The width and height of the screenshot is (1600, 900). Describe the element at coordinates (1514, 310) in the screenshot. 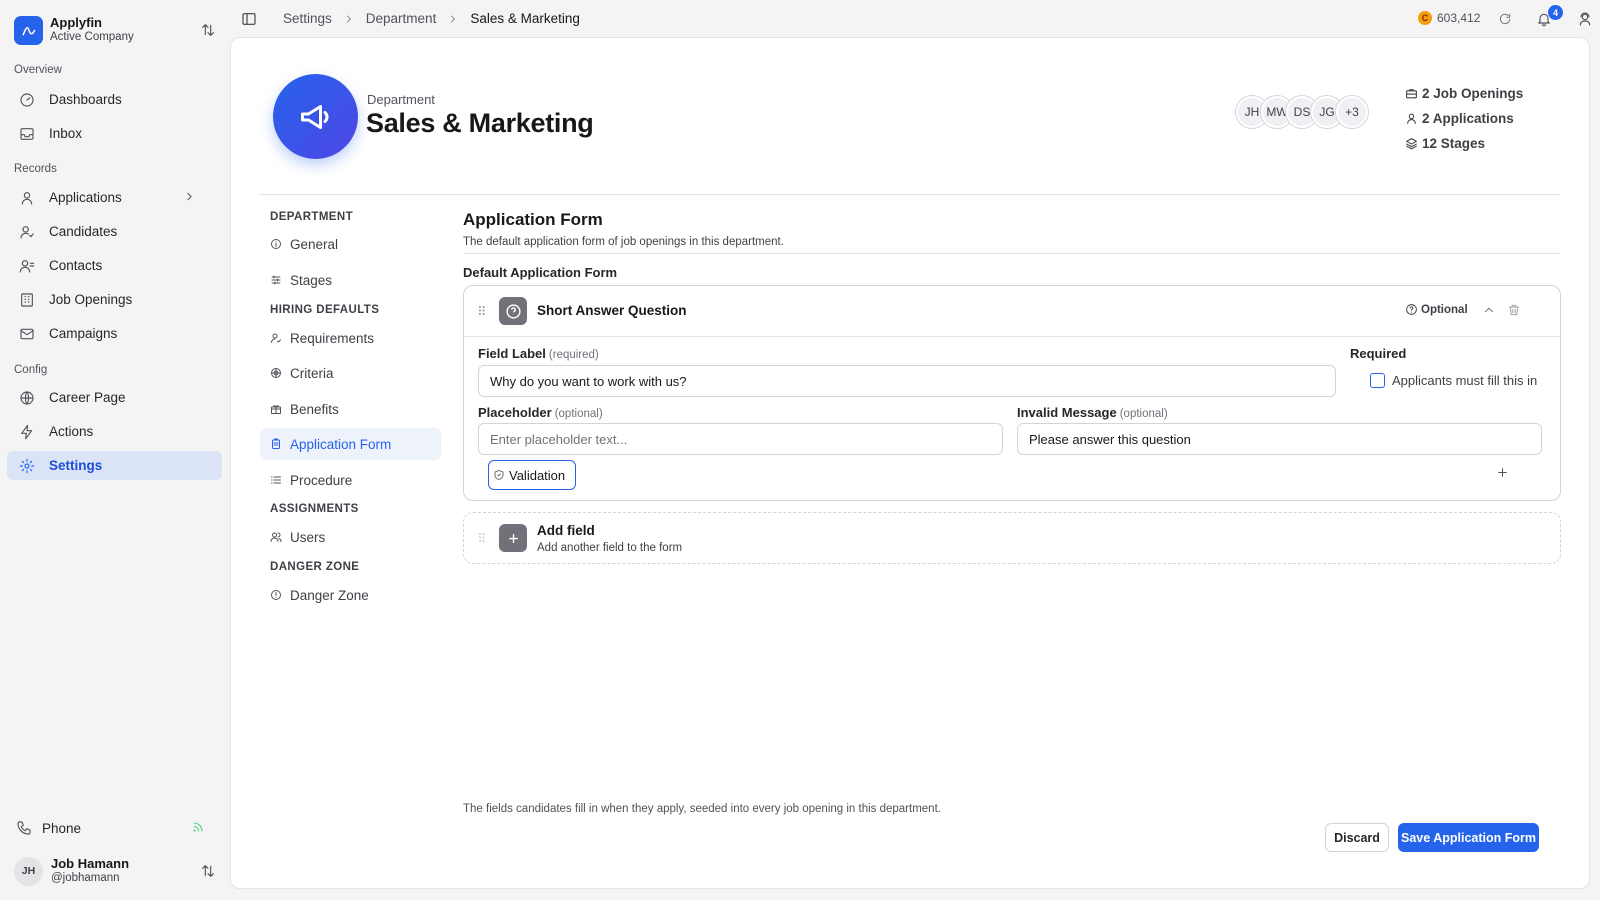

I see `trash-icon` at that location.